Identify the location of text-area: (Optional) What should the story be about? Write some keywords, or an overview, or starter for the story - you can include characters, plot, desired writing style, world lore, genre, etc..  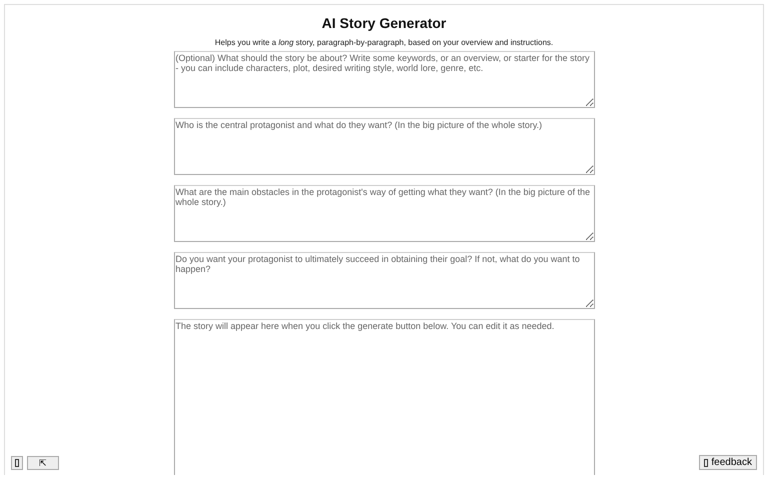
(384, 79).